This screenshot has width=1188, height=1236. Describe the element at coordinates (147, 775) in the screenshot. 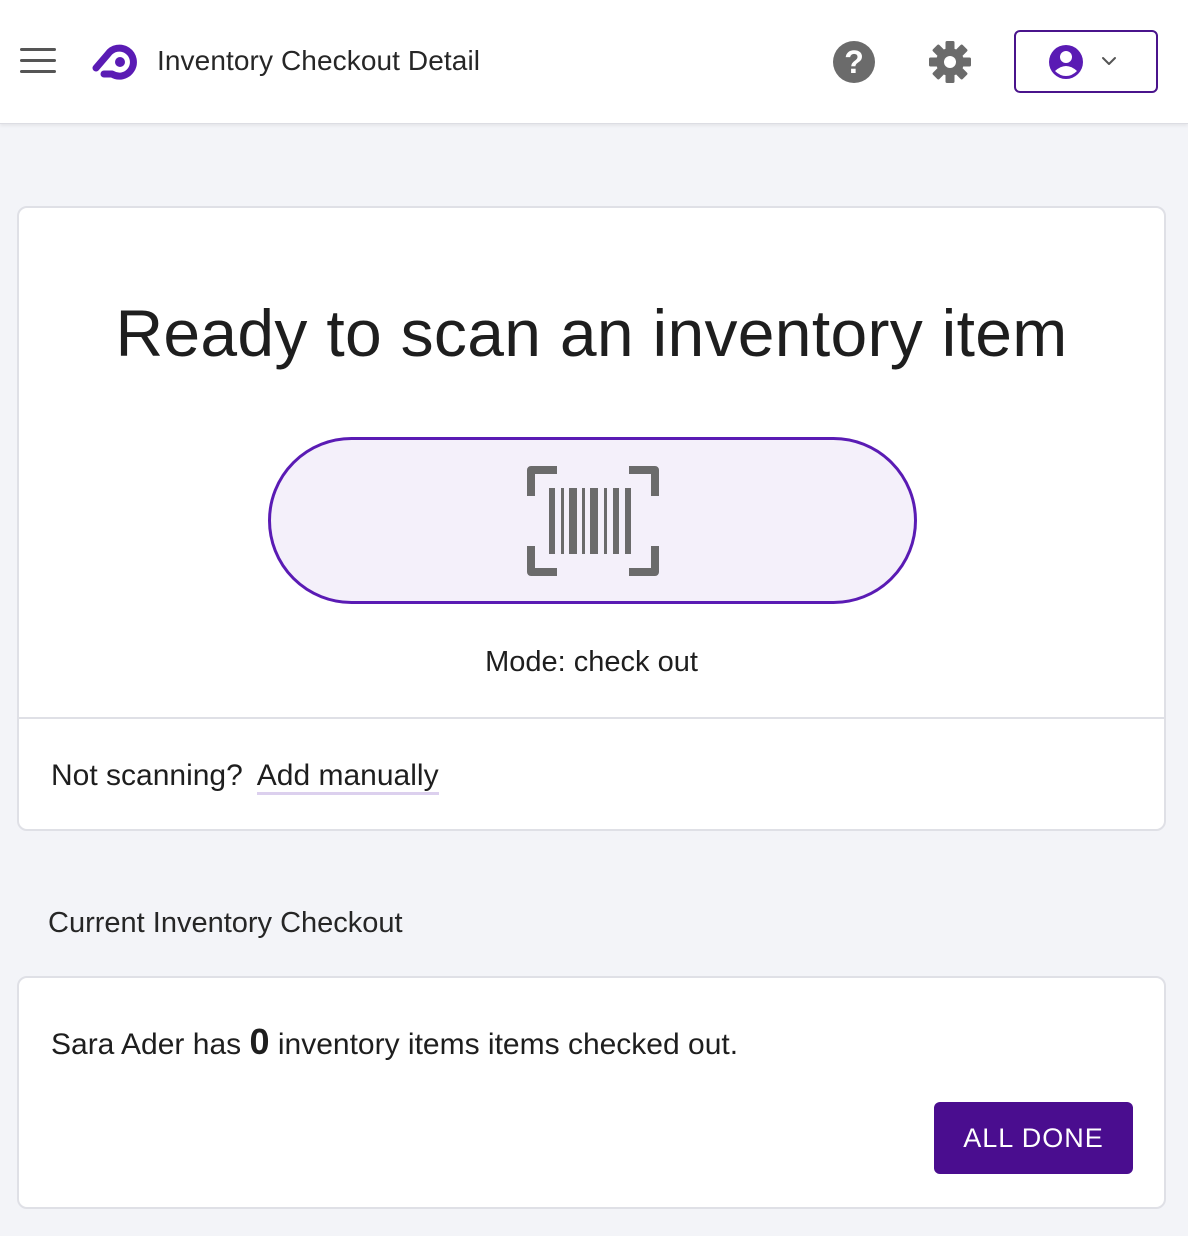

I see `manual-prompt: Not scanning?` at that location.